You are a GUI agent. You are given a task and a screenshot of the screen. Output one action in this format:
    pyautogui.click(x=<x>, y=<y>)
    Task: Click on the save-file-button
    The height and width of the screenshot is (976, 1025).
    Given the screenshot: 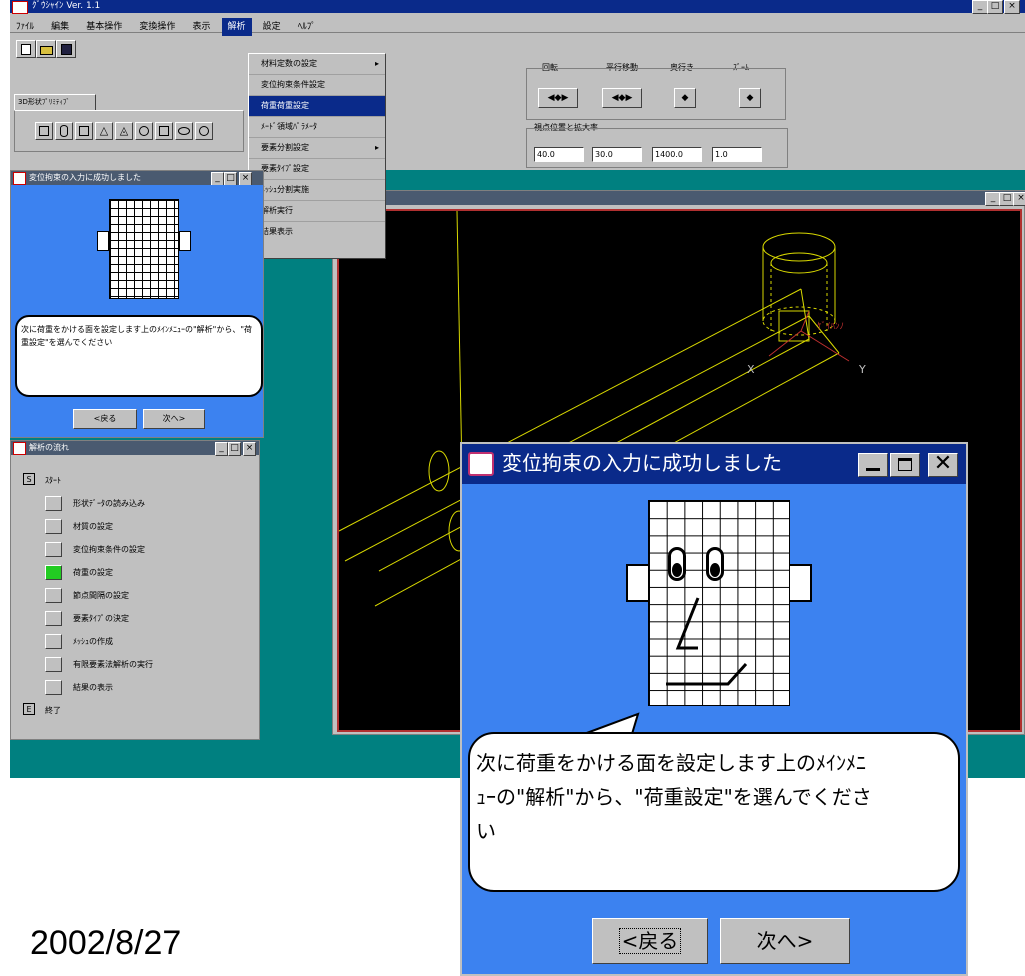 What is the action you would take?
    pyautogui.click(x=66, y=49)
    